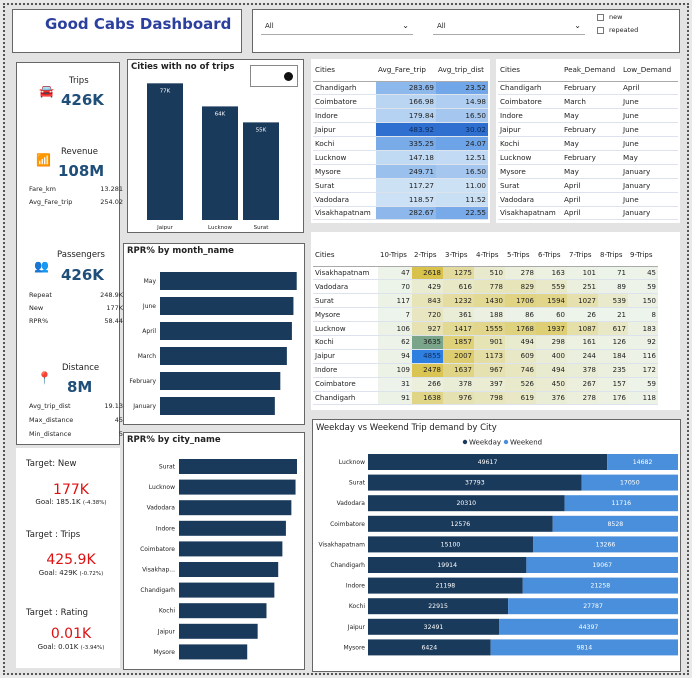 This screenshot has width=692, height=678. I want to click on passengers-value: 426K, so click(82, 275).